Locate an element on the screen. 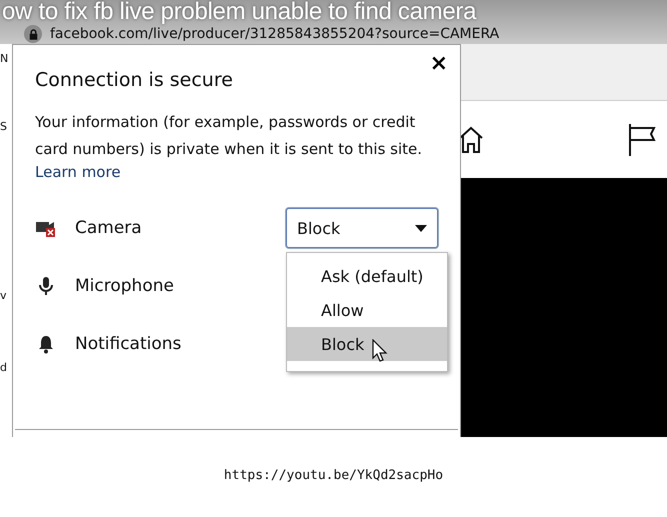 This screenshot has width=667, height=517. permission-label: Camera is located at coordinates (108, 228).